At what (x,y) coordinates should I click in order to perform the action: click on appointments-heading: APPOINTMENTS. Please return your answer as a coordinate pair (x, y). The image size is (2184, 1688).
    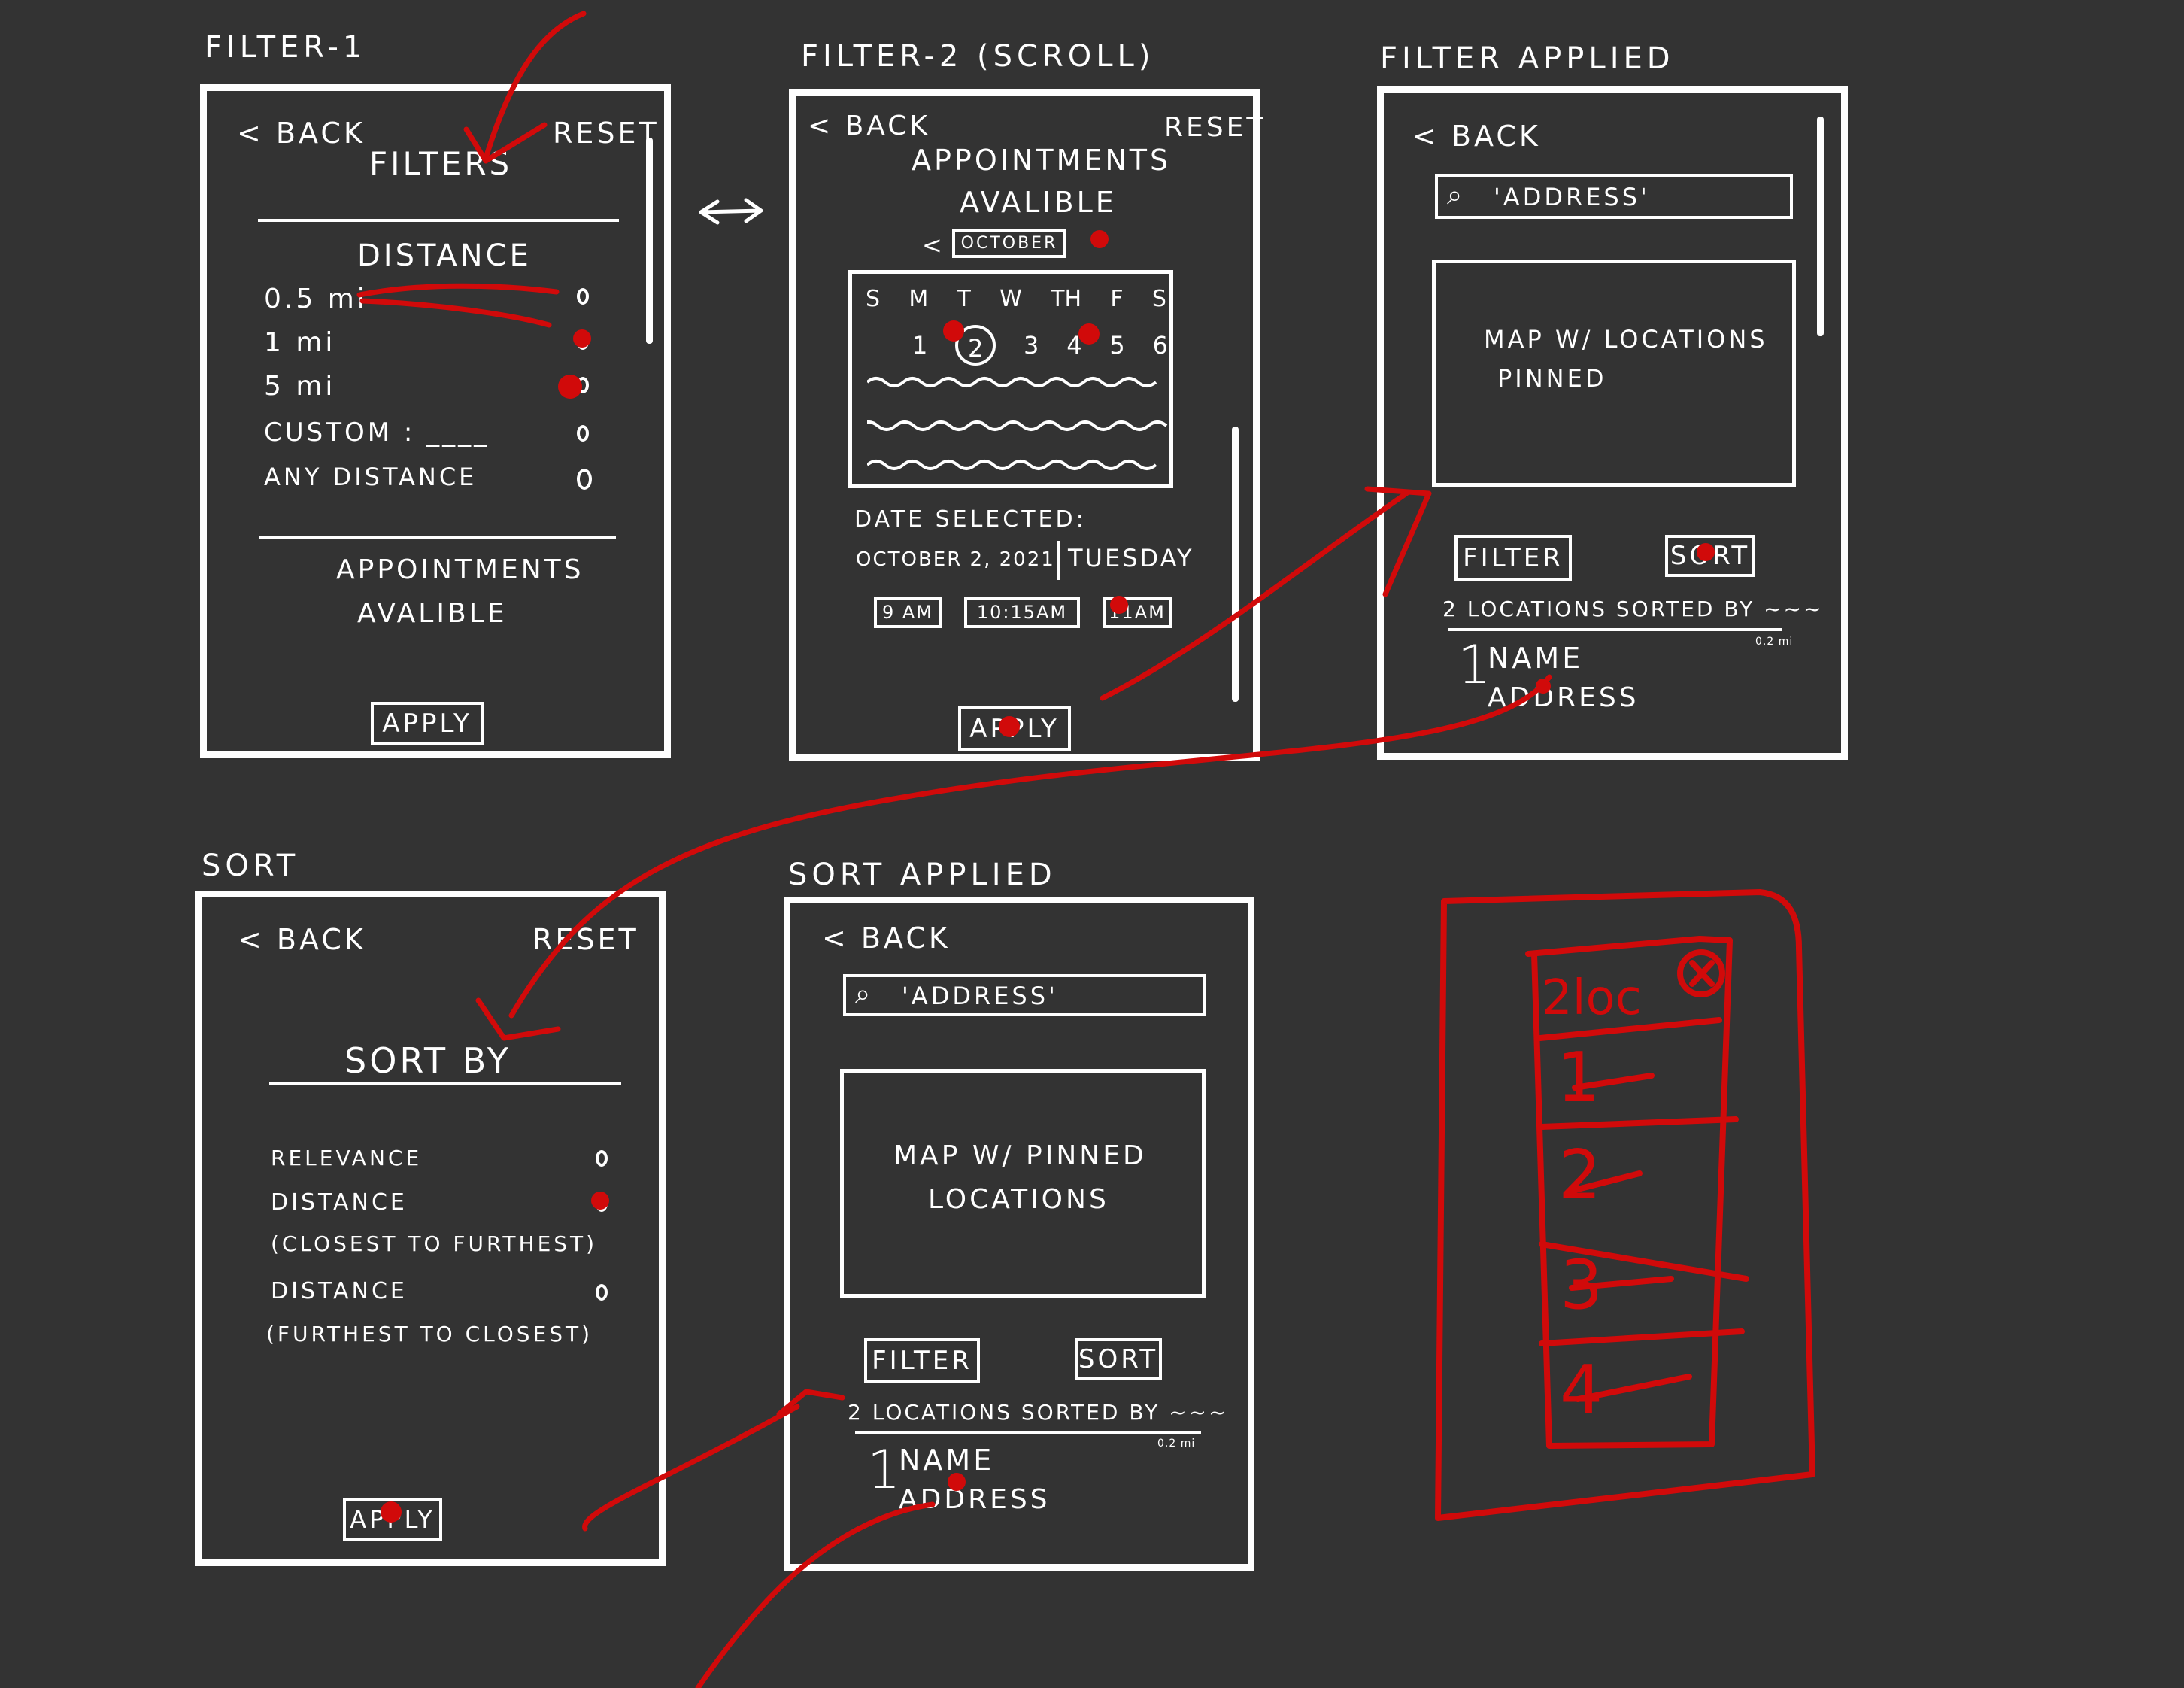
    Looking at the image, I should click on (460, 569).